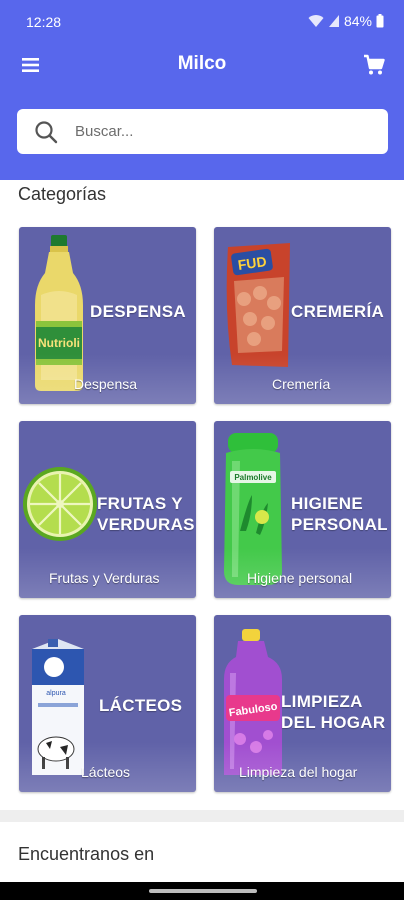 This screenshot has width=404, height=900. I want to click on app-bar: Milco, so click(202, 65).